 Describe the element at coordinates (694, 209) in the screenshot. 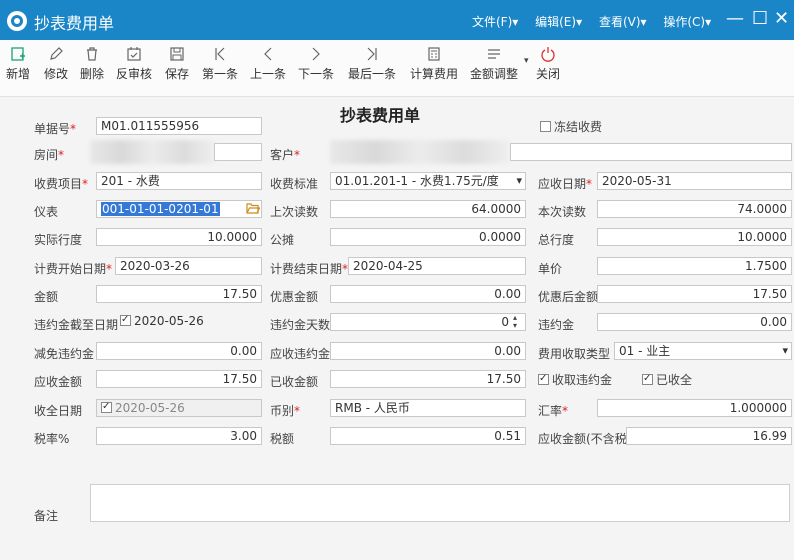

I see `this-reading-input: 74.0000` at that location.